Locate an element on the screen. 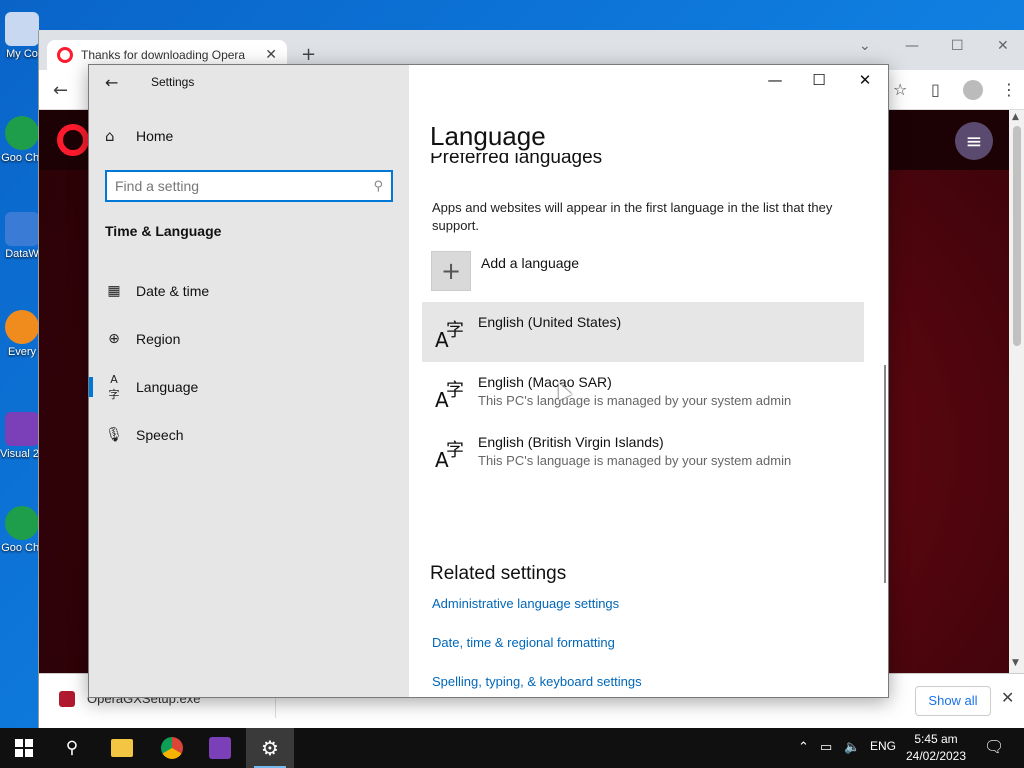 The image size is (1024, 768). language-name: English (British Virgin Islands) is located at coordinates (571, 442).